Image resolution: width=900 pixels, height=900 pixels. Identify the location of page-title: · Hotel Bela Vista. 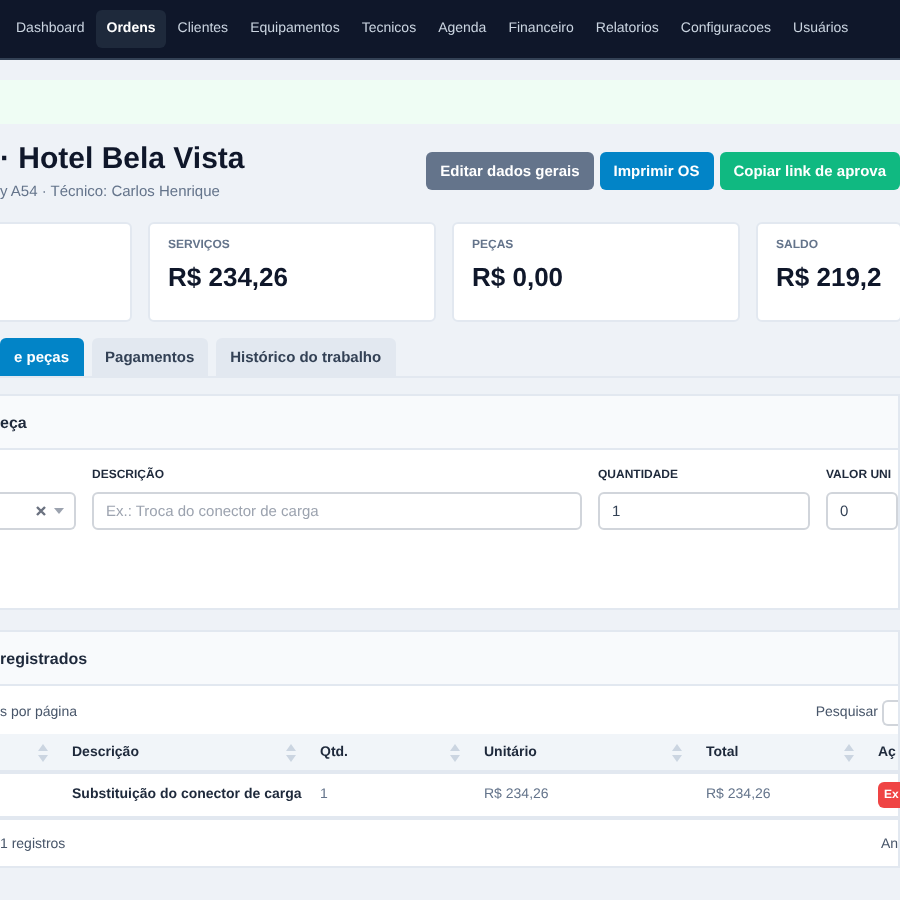
(122, 158).